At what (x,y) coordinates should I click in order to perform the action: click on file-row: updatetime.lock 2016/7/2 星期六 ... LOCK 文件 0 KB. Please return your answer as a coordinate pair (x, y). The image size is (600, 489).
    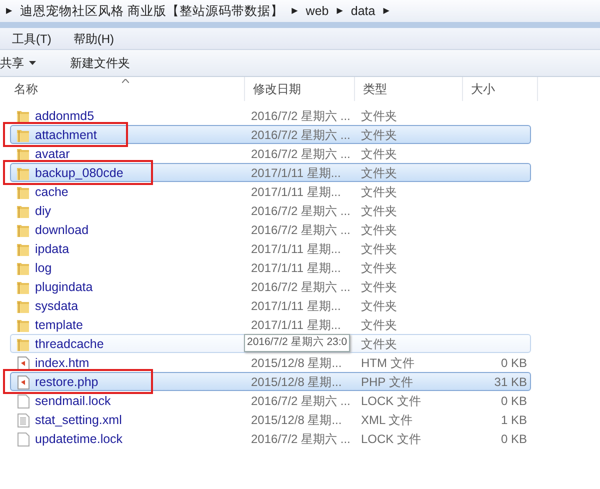
    Looking at the image, I should click on (270, 438).